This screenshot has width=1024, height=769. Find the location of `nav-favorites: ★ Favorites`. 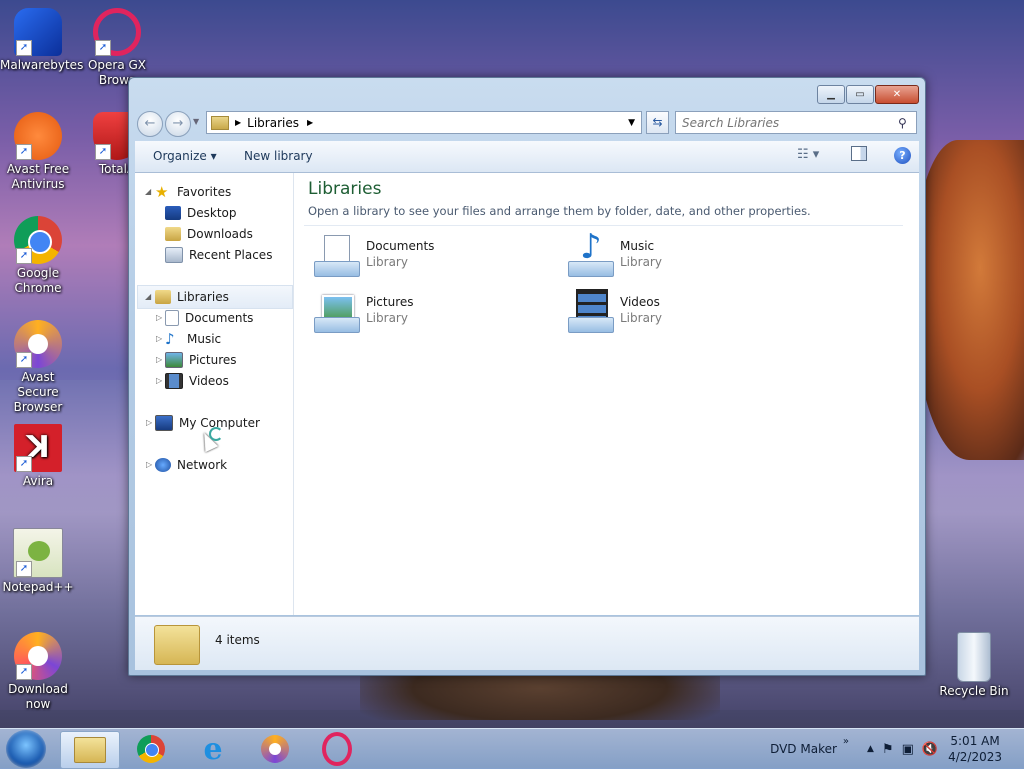

nav-favorites: ★ Favorites is located at coordinates (193, 192).